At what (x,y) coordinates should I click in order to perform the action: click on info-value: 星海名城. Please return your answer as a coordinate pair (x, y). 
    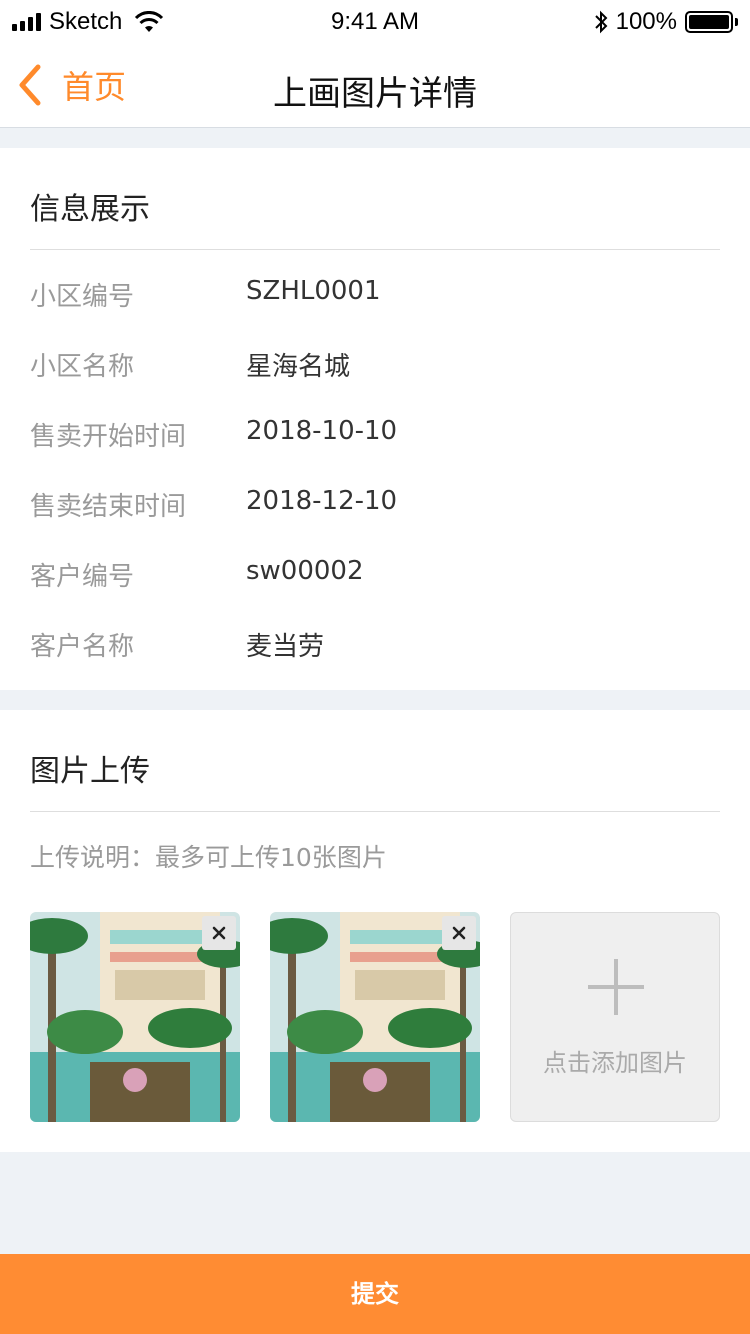
    Looking at the image, I should click on (298, 367).